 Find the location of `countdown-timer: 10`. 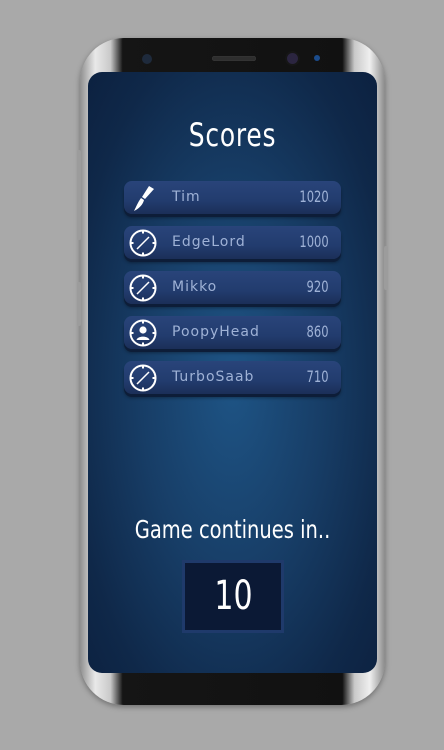

countdown-timer: 10 is located at coordinates (233, 596).